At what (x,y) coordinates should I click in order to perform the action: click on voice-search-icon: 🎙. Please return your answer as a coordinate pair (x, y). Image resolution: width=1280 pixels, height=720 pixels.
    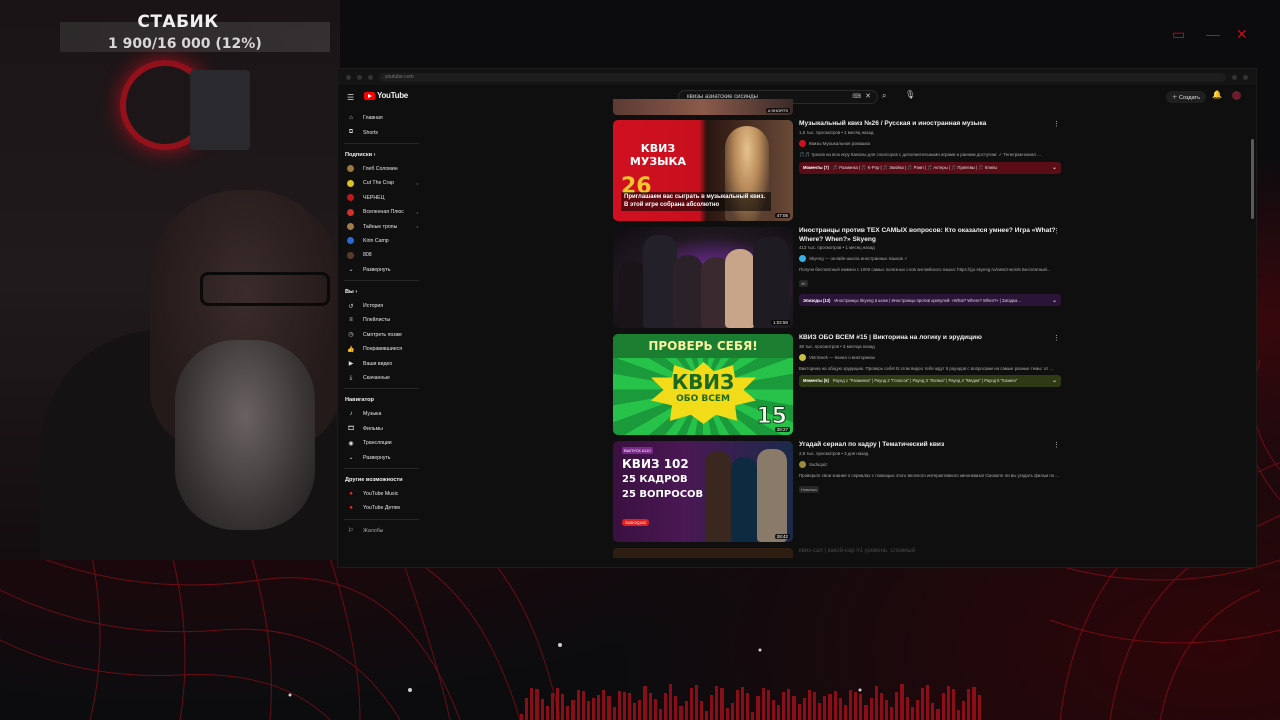
    Looking at the image, I should click on (910, 94).